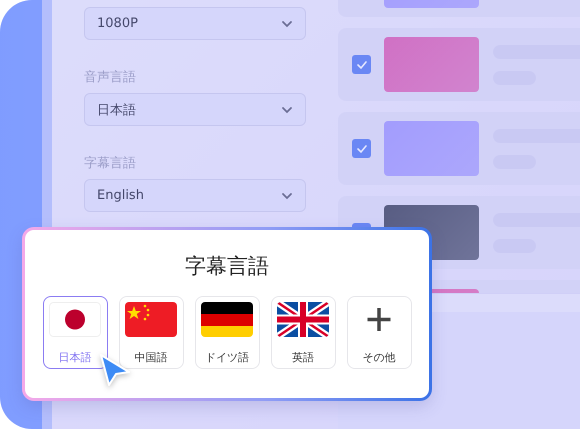 The width and height of the screenshot is (580, 429). I want to click on field-label: 字幕言語, so click(110, 163).